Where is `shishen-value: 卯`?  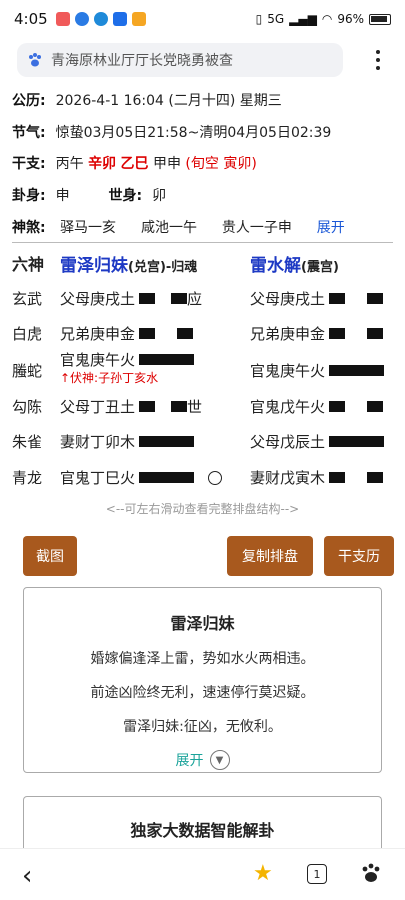 shishen-value: 卯 is located at coordinates (159, 196).